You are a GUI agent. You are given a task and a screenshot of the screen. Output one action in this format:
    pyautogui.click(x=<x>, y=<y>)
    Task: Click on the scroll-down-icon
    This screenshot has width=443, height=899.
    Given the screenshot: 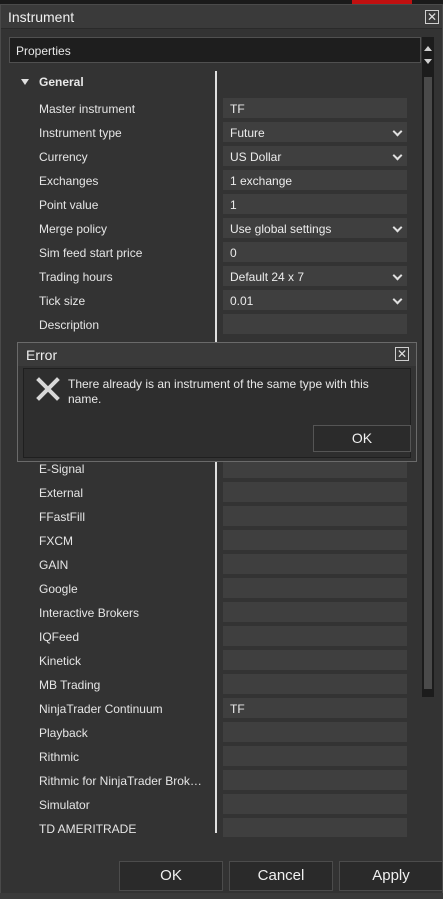 What is the action you would take?
    pyautogui.click(x=428, y=61)
    